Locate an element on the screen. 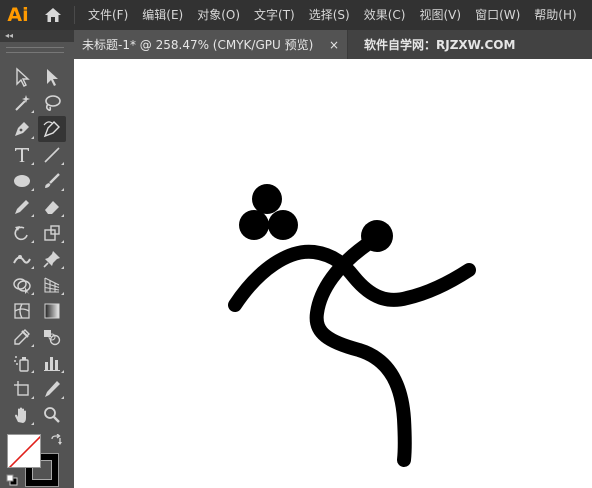 This screenshot has width=592, height=488. default-fill-stroke-icon is located at coordinates (12, 480).